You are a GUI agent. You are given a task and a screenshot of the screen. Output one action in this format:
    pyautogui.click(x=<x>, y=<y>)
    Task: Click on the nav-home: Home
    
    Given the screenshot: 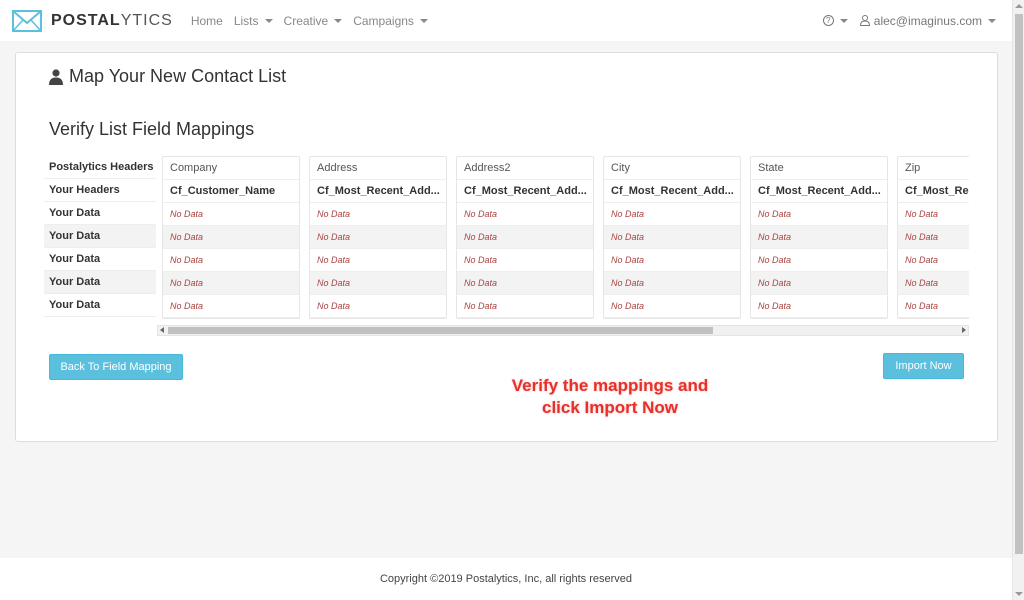 What is the action you would take?
    pyautogui.click(x=207, y=21)
    